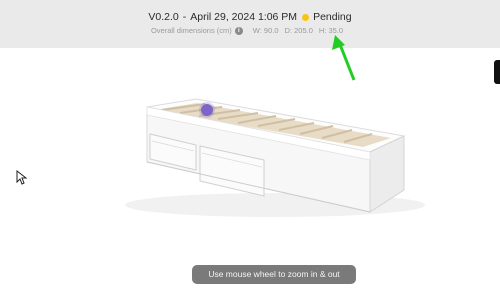 The image size is (500, 290). I want to click on hotspot-marker, so click(207, 110).